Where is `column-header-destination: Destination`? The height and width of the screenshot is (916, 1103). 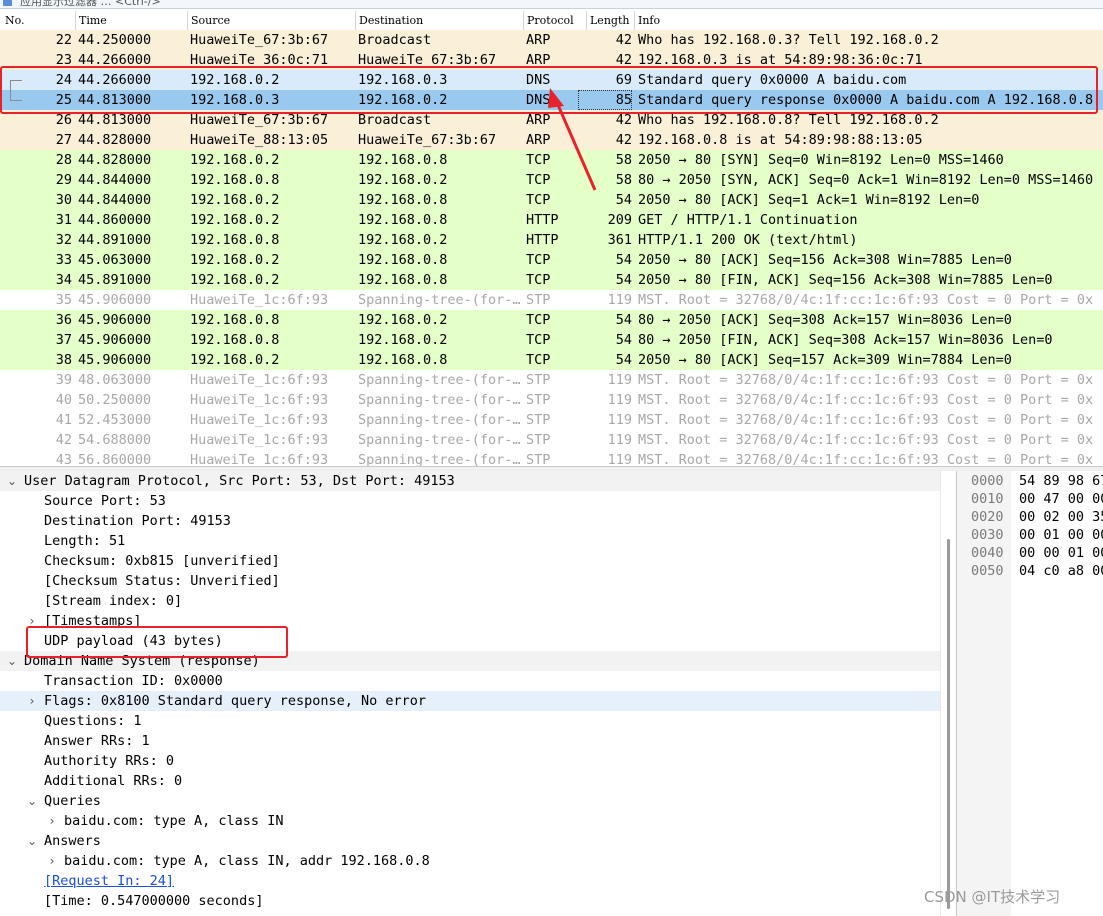 column-header-destination: Destination is located at coordinates (391, 20).